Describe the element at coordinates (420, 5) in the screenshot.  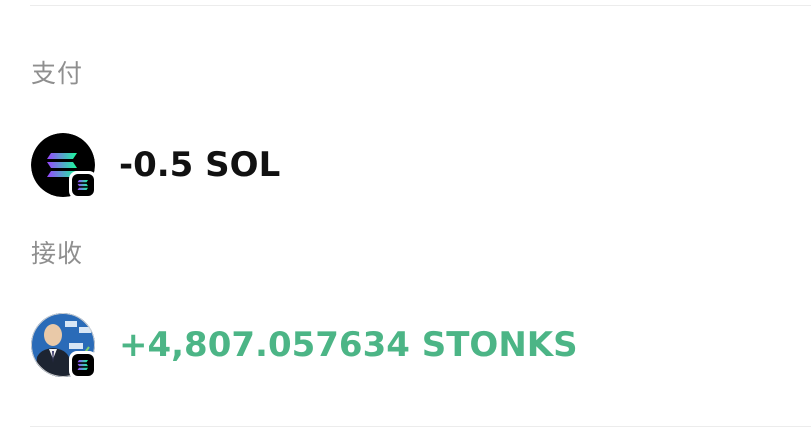
I see `top-divider` at that location.